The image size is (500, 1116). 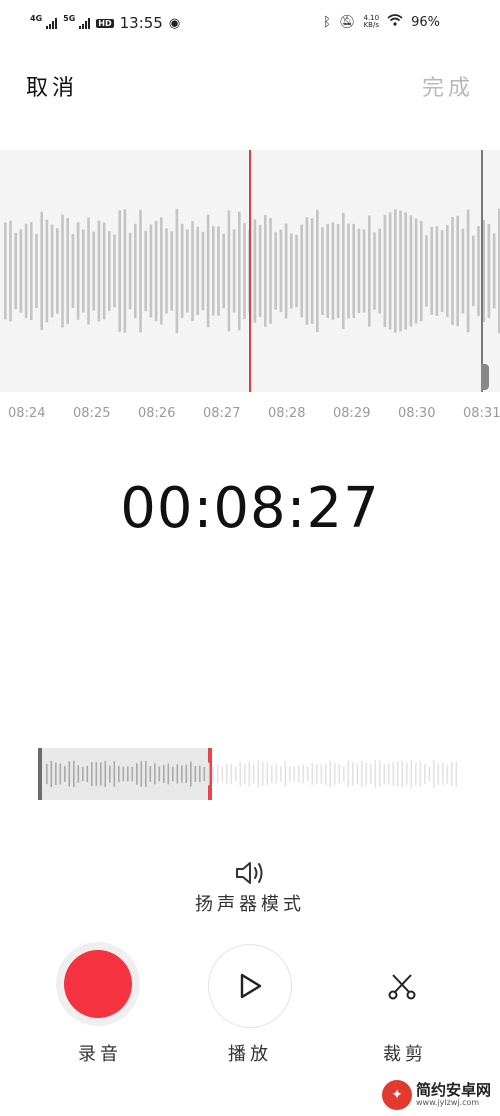 What do you see at coordinates (482, 271) in the screenshot?
I see `end-marker-line` at bounding box center [482, 271].